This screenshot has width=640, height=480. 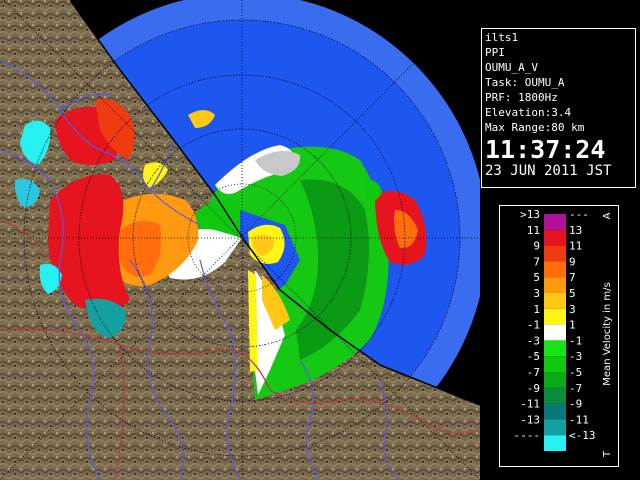 What do you see at coordinates (572, 261) in the screenshot?
I see `legend-label-right: 9` at bounding box center [572, 261].